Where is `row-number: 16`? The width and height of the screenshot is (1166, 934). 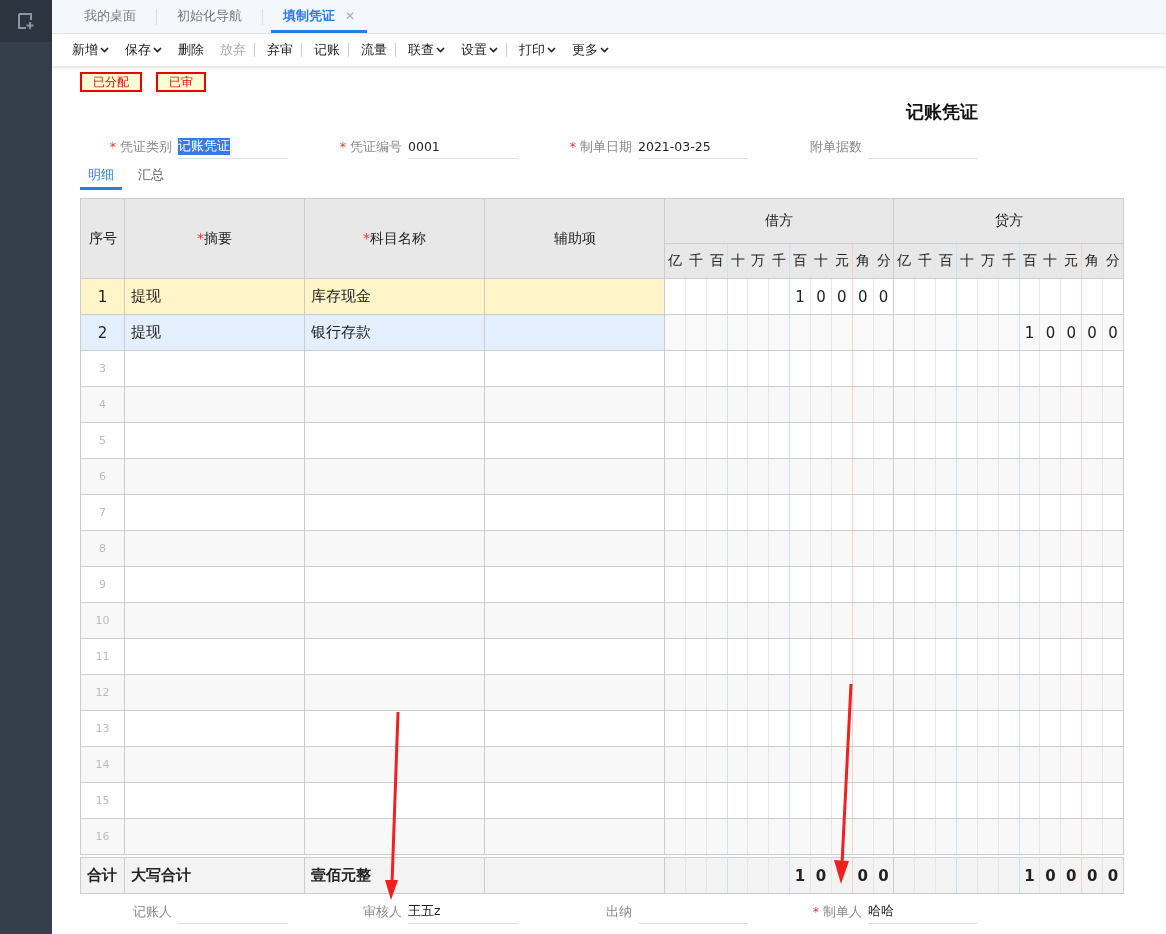 row-number: 16 is located at coordinates (102, 836).